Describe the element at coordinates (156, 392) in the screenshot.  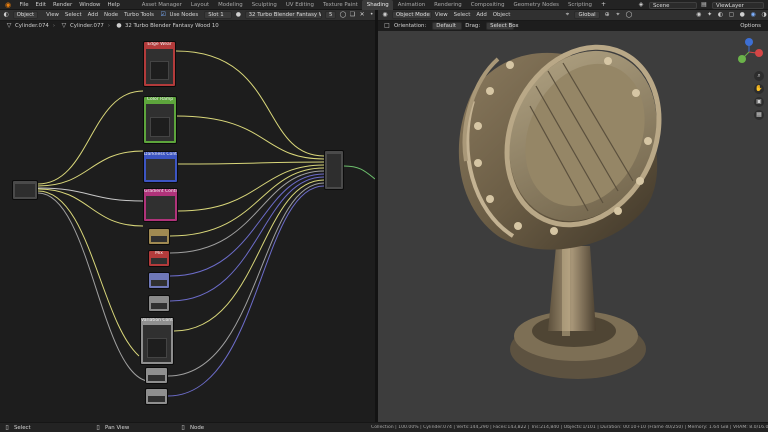
I see `node-title` at that location.